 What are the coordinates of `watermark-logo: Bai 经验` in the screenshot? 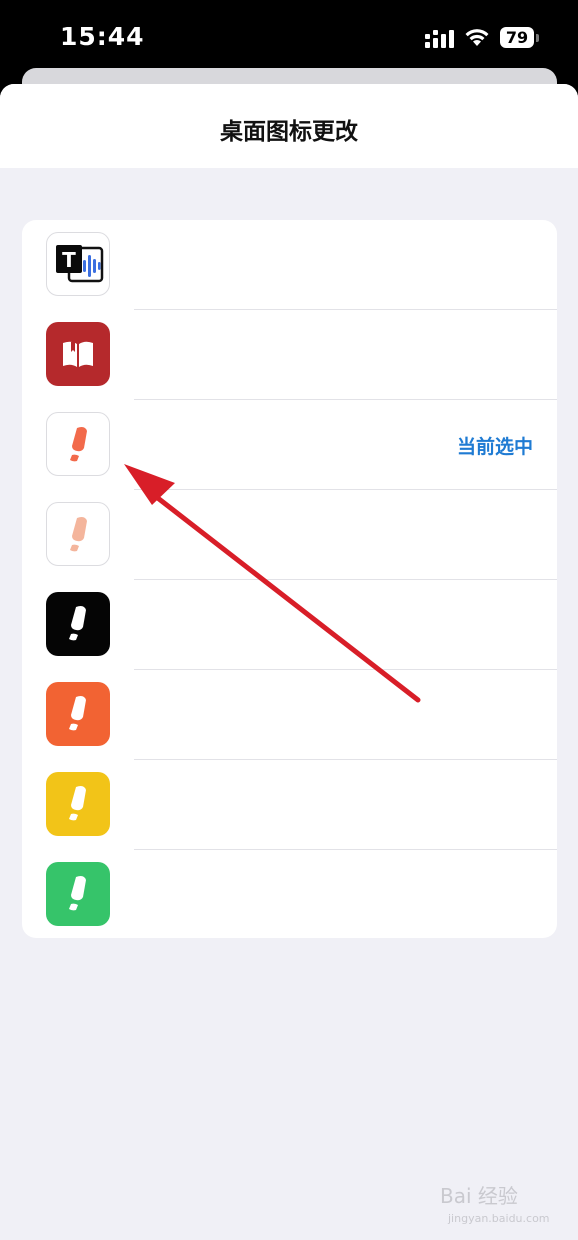 It's located at (479, 1196).